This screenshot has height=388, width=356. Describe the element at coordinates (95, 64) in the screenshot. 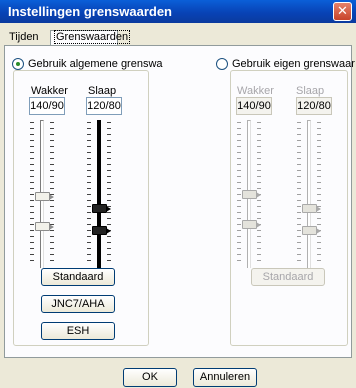

I see `radio-general-label: Gebruik algemene grenswa` at that location.